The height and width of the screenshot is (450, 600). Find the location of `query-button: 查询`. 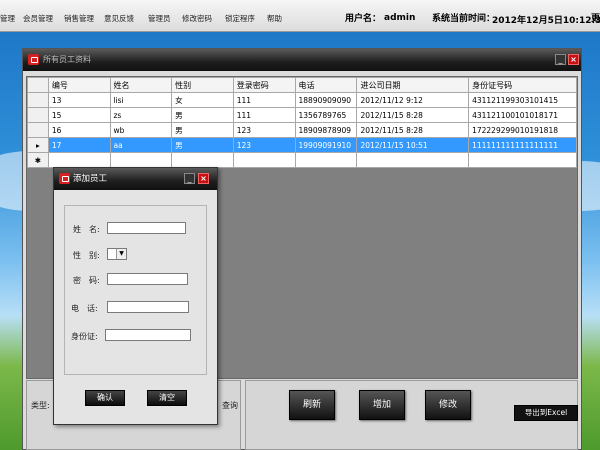

query-button: 查询 is located at coordinates (230, 405).